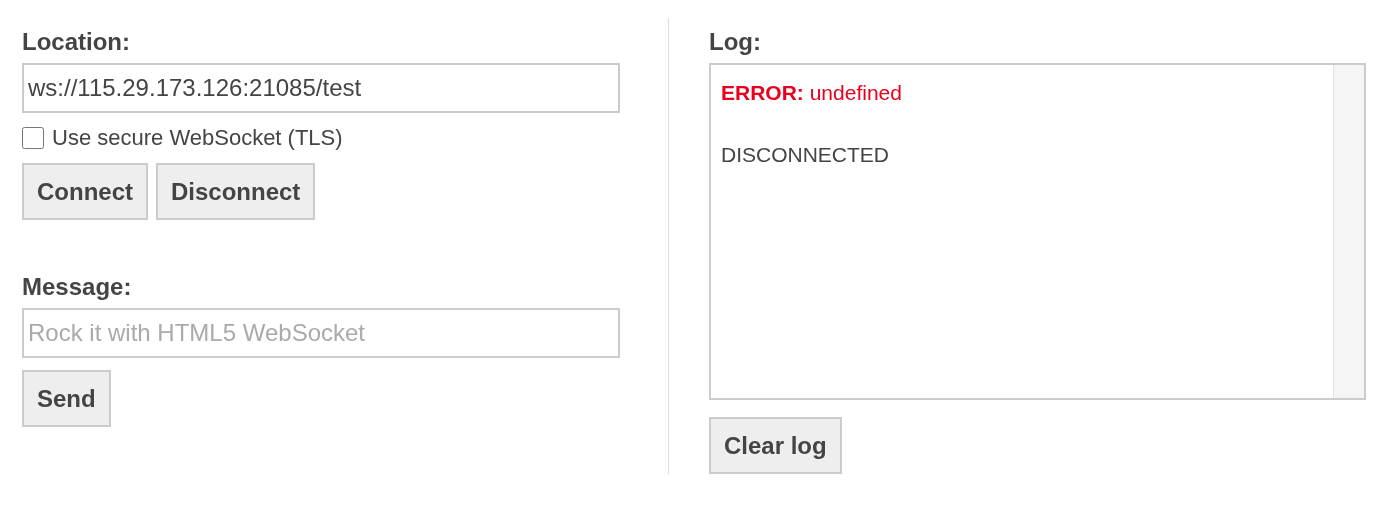 This screenshot has width=1392, height=514. I want to click on disconnect-button: Disconnect, so click(236, 191).